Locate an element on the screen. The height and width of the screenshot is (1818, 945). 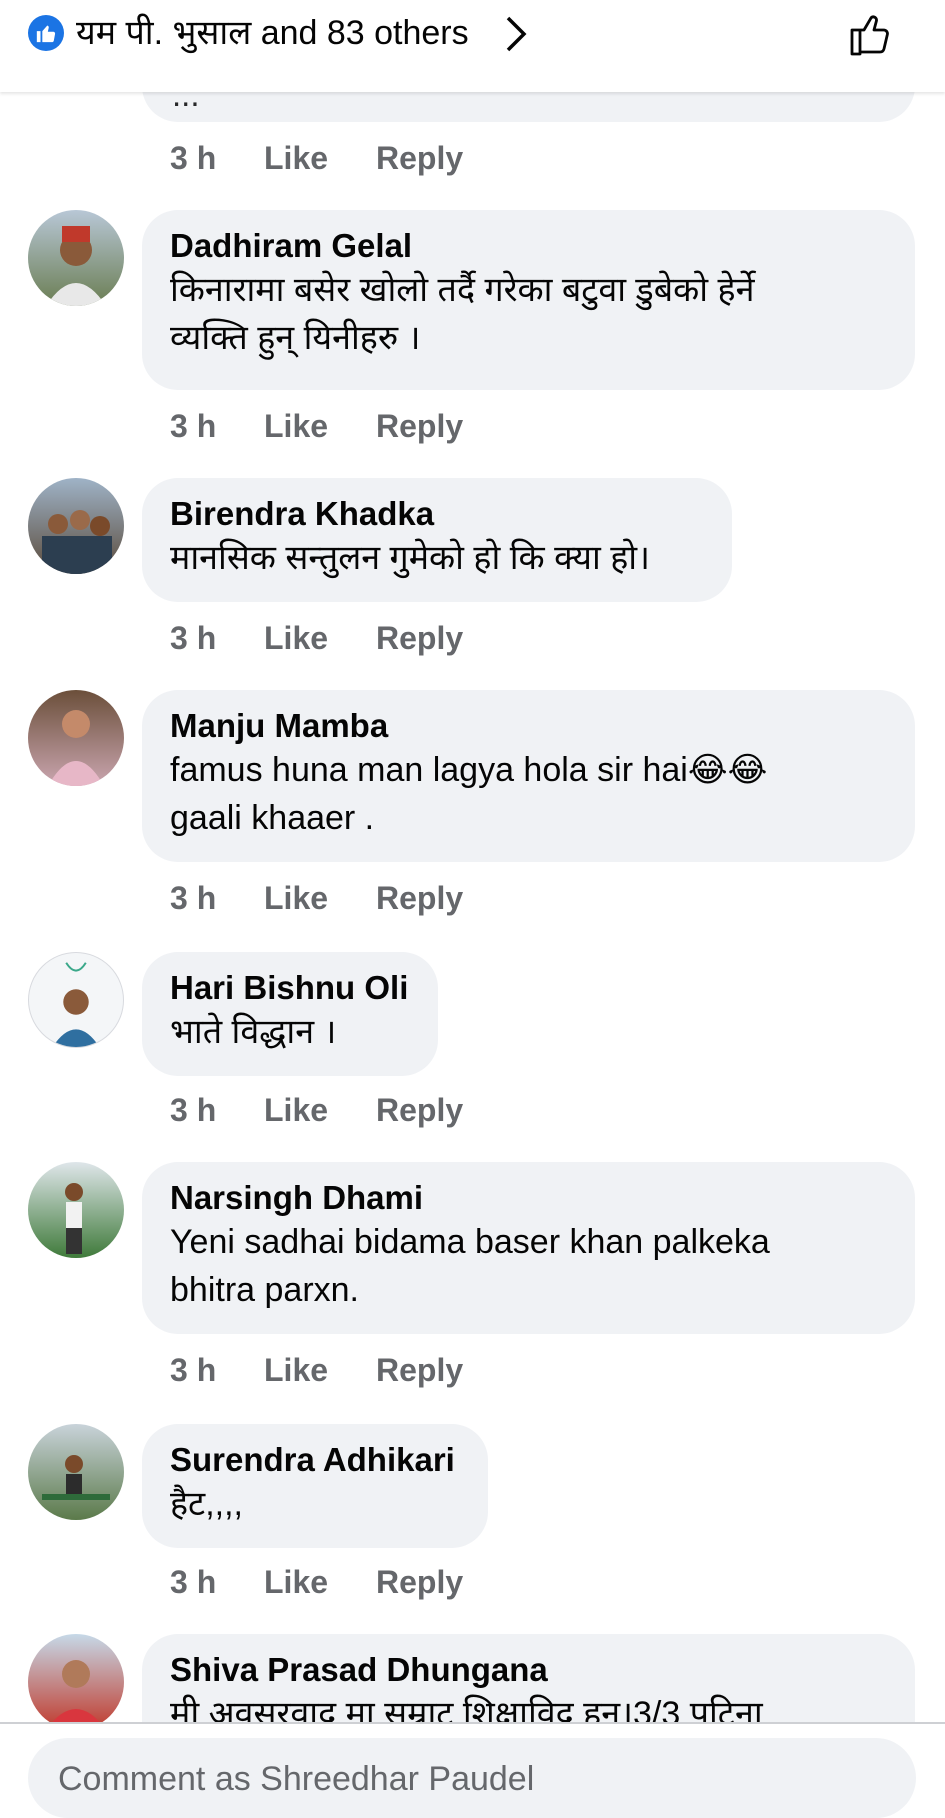
chevron-right-icon is located at coordinates (517, 34).